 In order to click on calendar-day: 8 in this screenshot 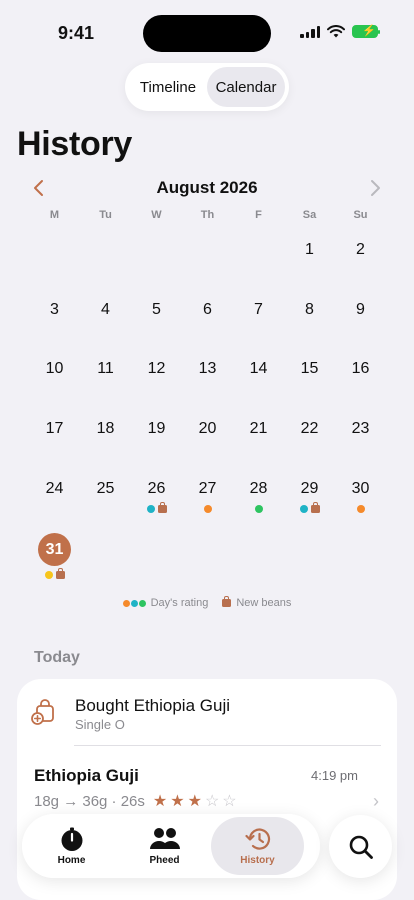, I will do `click(309, 314)`.